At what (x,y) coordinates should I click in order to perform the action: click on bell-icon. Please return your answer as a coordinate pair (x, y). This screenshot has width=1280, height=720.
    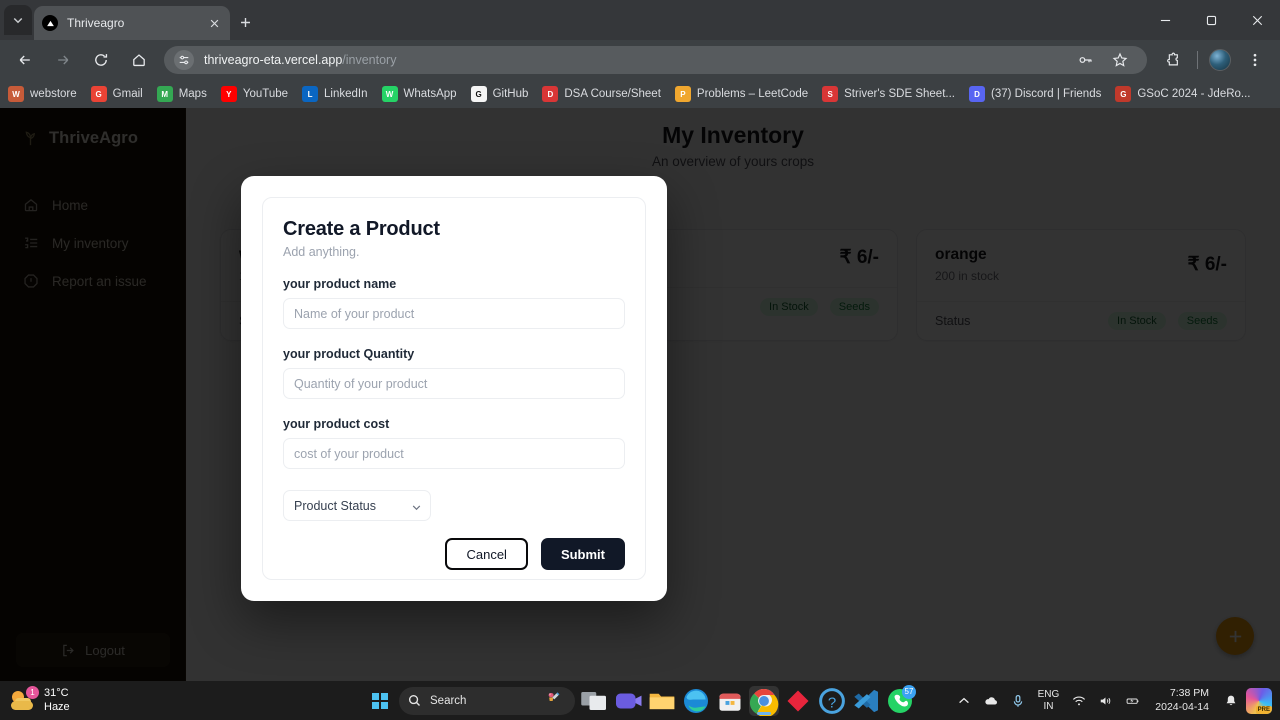
    Looking at the image, I should click on (1231, 701).